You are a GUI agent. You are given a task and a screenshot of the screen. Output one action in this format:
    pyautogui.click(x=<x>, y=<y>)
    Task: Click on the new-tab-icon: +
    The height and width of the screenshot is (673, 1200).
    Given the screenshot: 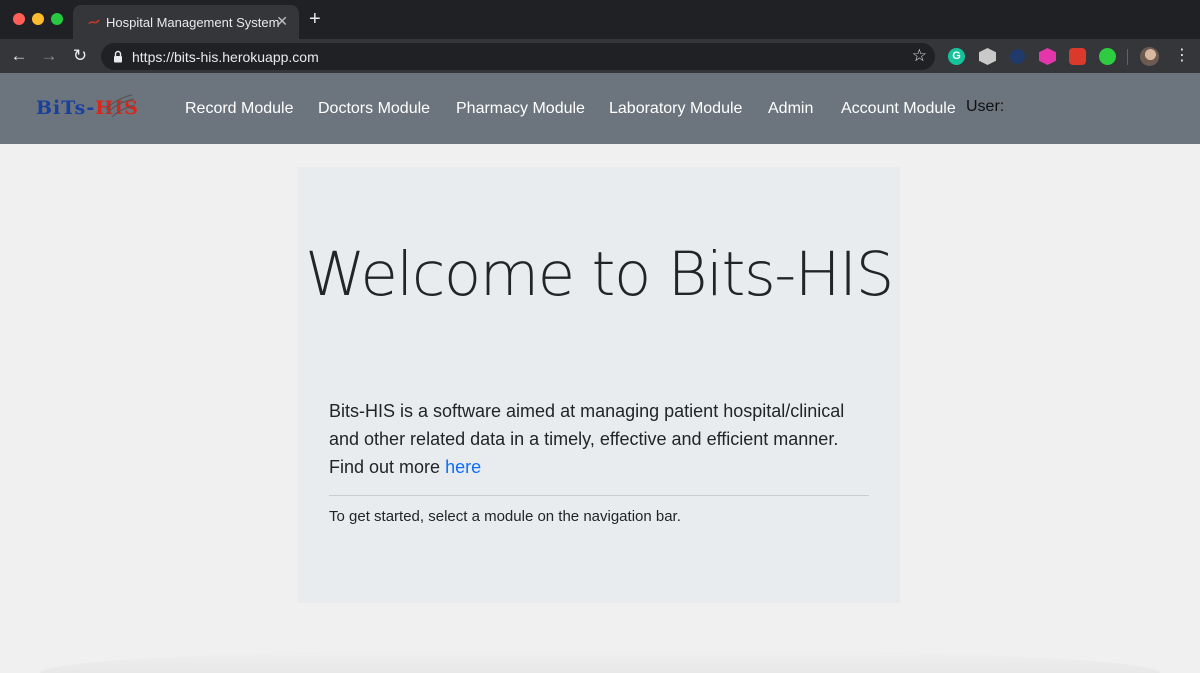 What is the action you would take?
    pyautogui.click(x=315, y=19)
    